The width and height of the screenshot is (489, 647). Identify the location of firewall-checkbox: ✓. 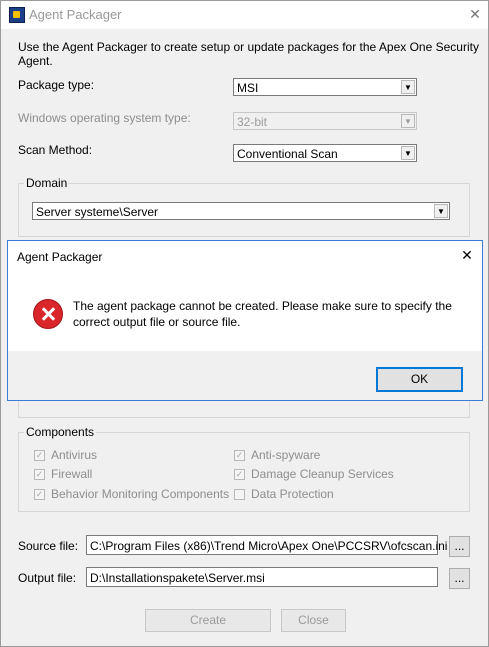
(39, 474).